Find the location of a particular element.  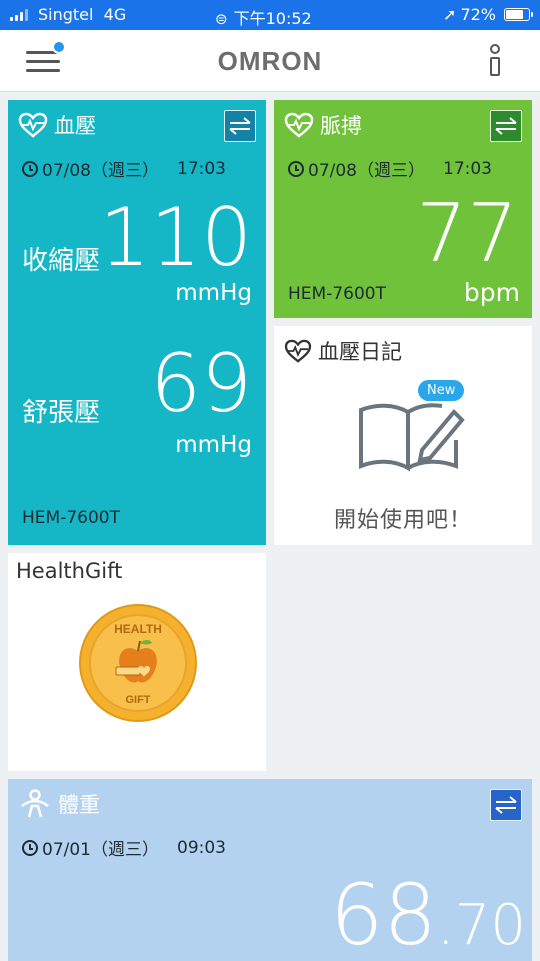

bp-swap-button is located at coordinates (240, 126).